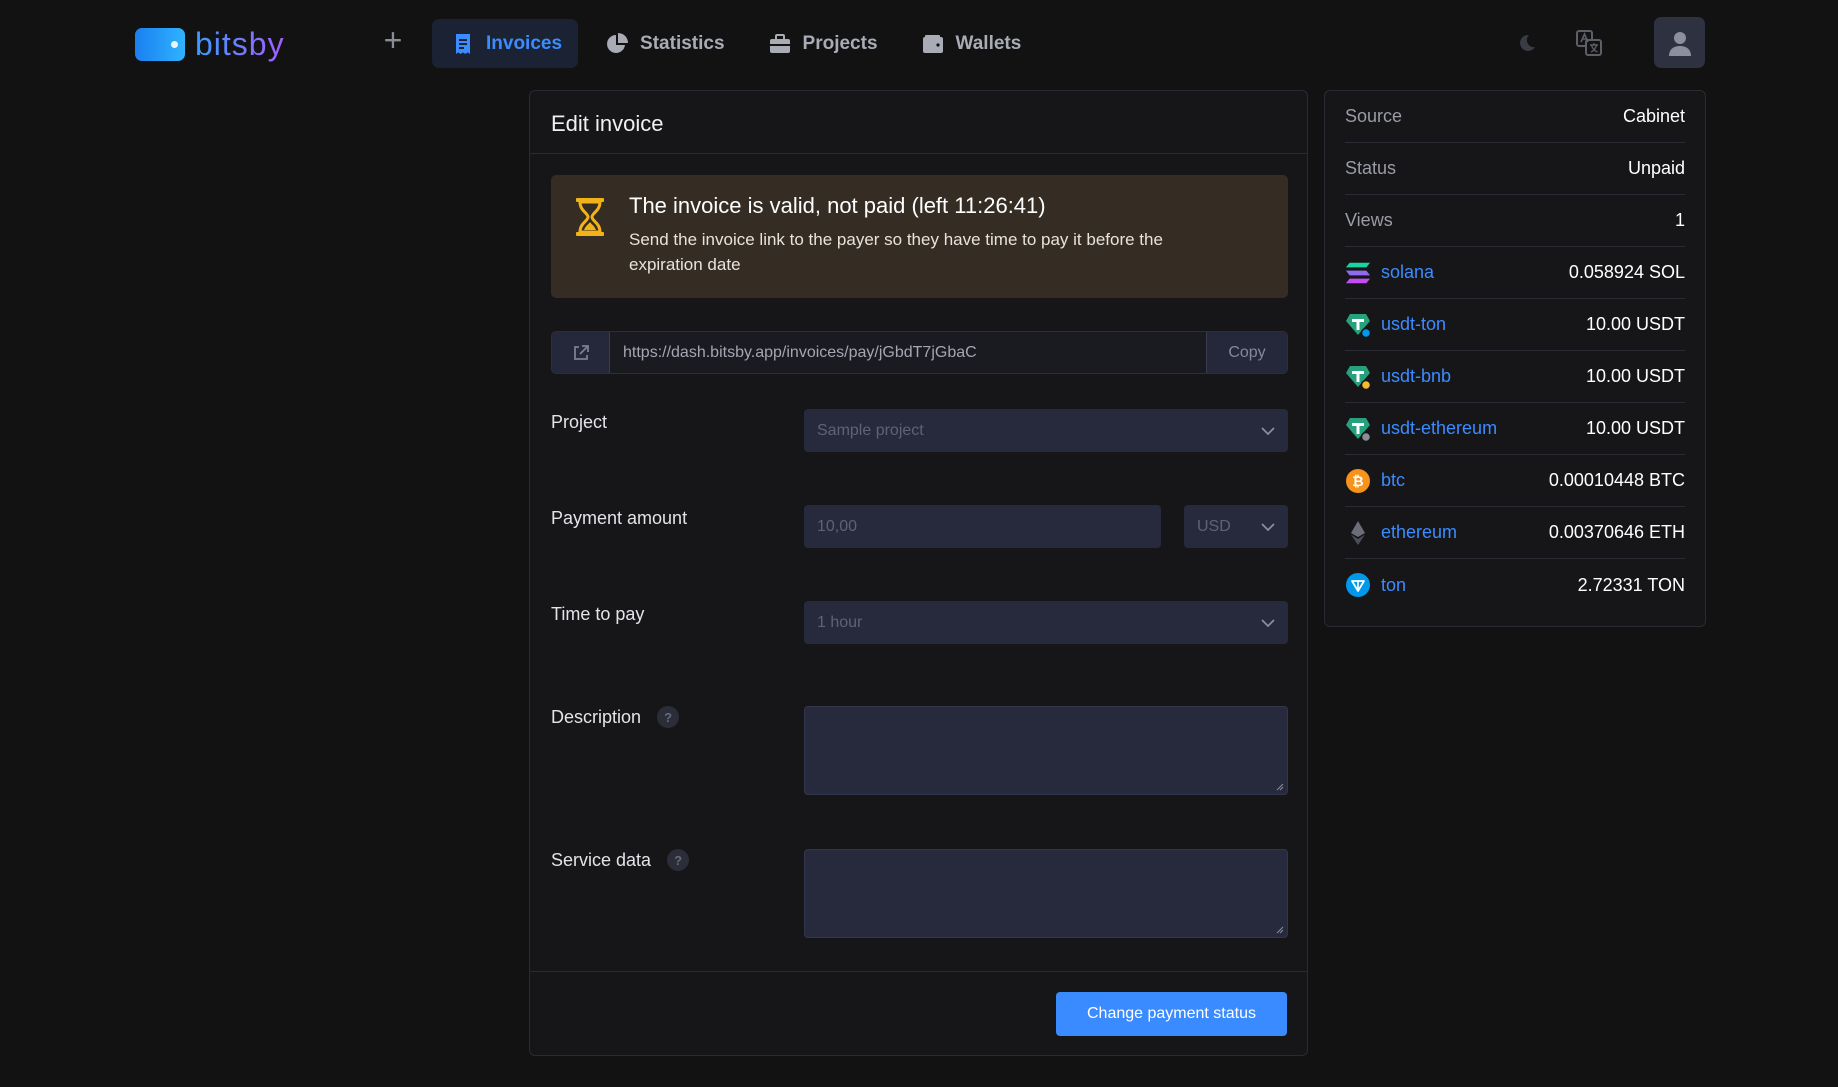 The height and width of the screenshot is (1087, 1838). Describe the element at coordinates (837, 526) in the screenshot. I see `amount-input-value: 10,00` at that location.